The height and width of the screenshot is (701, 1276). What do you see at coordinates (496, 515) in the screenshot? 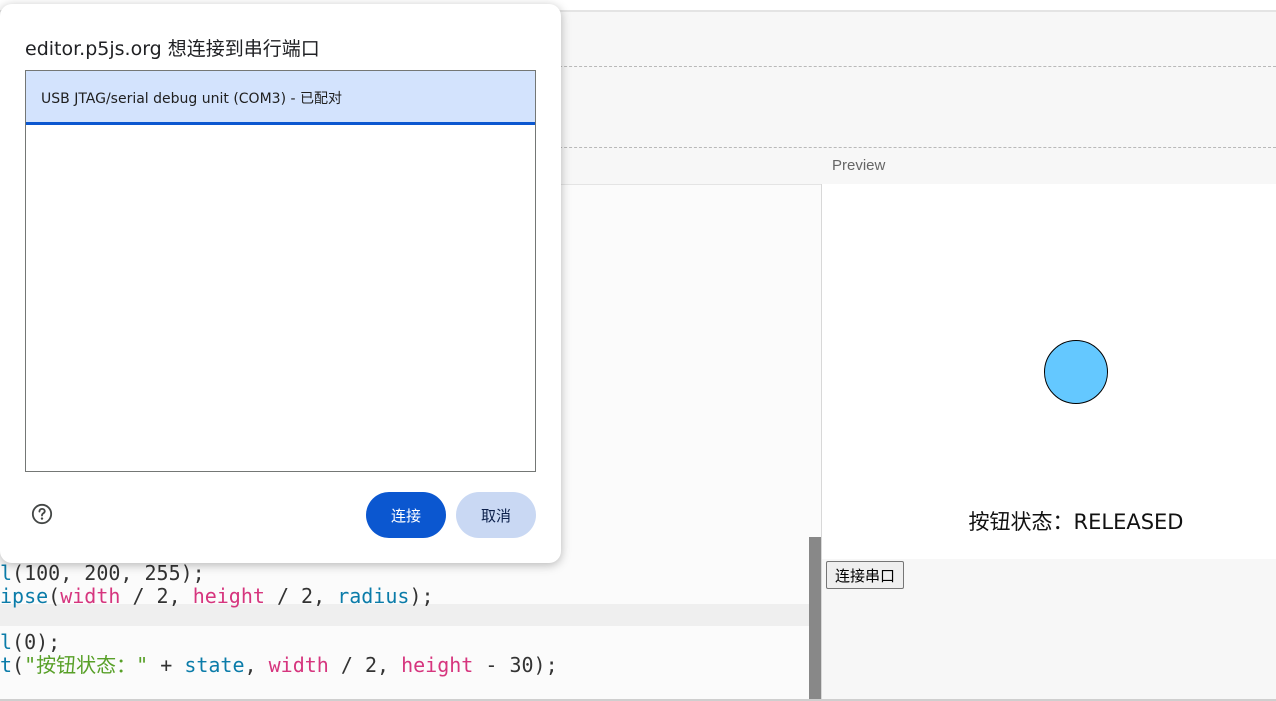
I see `cancel-button: 取消` at bounding box center [496, 515].